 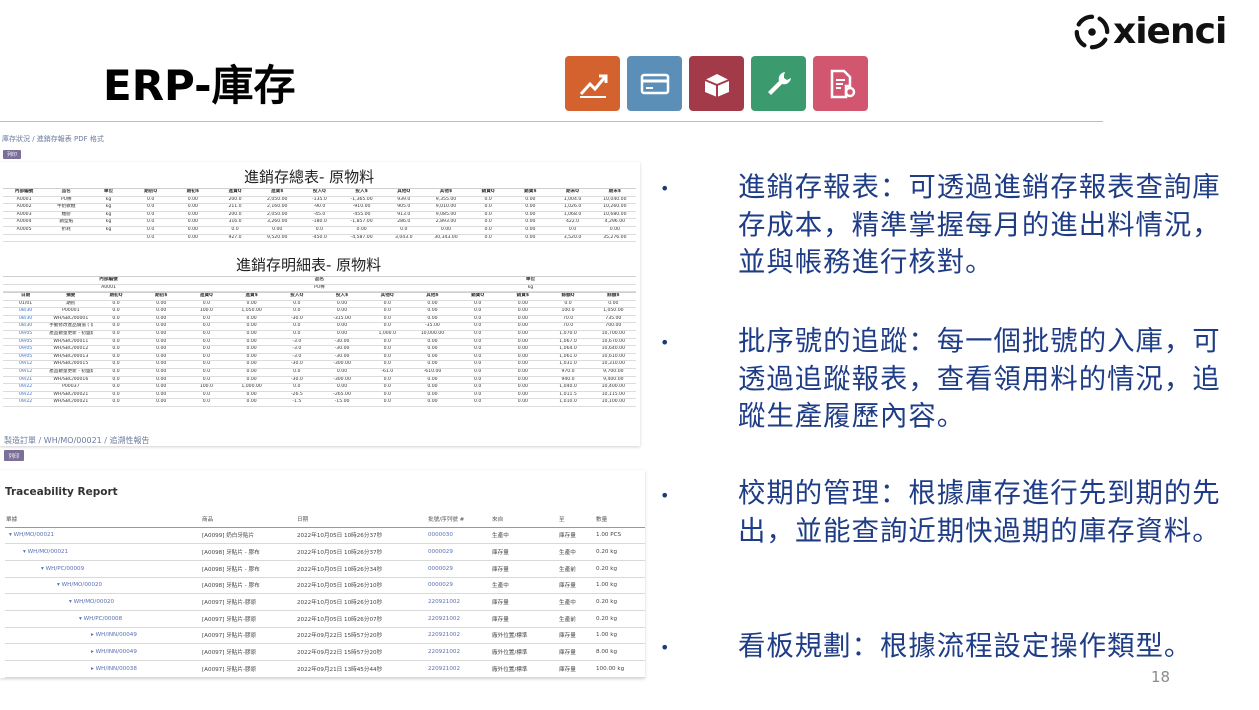 I want to click on table-cell: 2022年10月05日 10時26分34秒, so click(x=361, y=569).